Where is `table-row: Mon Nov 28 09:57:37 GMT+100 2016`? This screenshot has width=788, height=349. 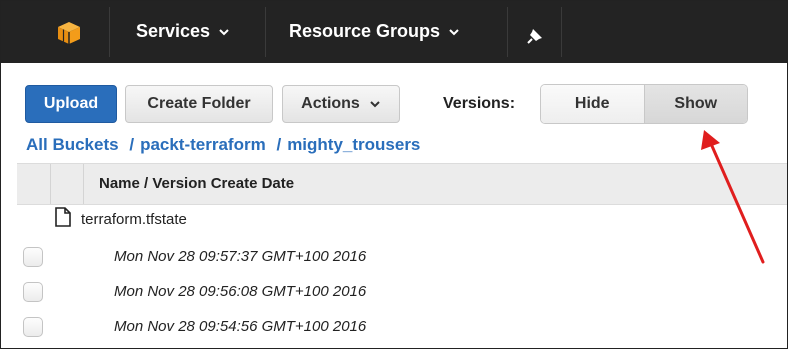 table-row: Mon Nov 28 09:57:37 GMT+100 2016 is located at coordinates (402, 256).